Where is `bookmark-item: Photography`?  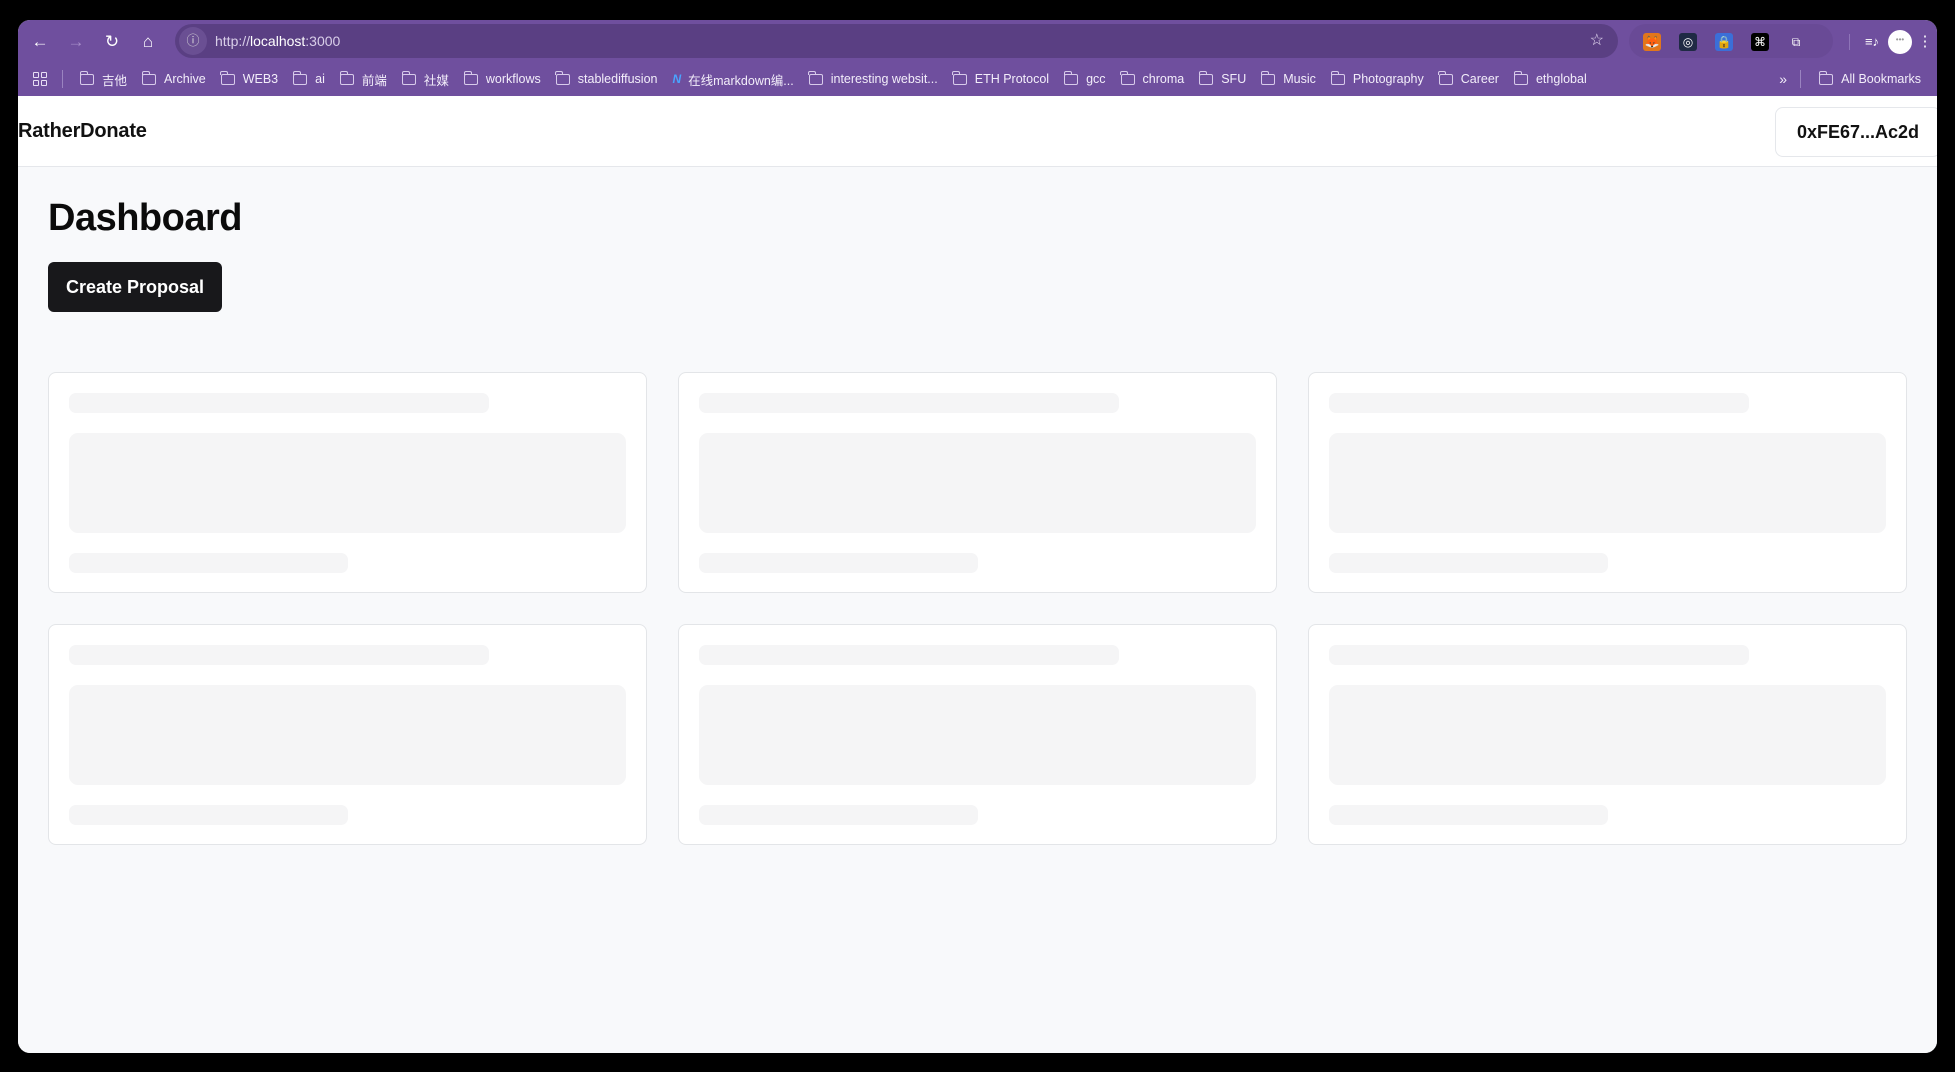
bookmark-item: Photography is located at coordinates (1379, 79).